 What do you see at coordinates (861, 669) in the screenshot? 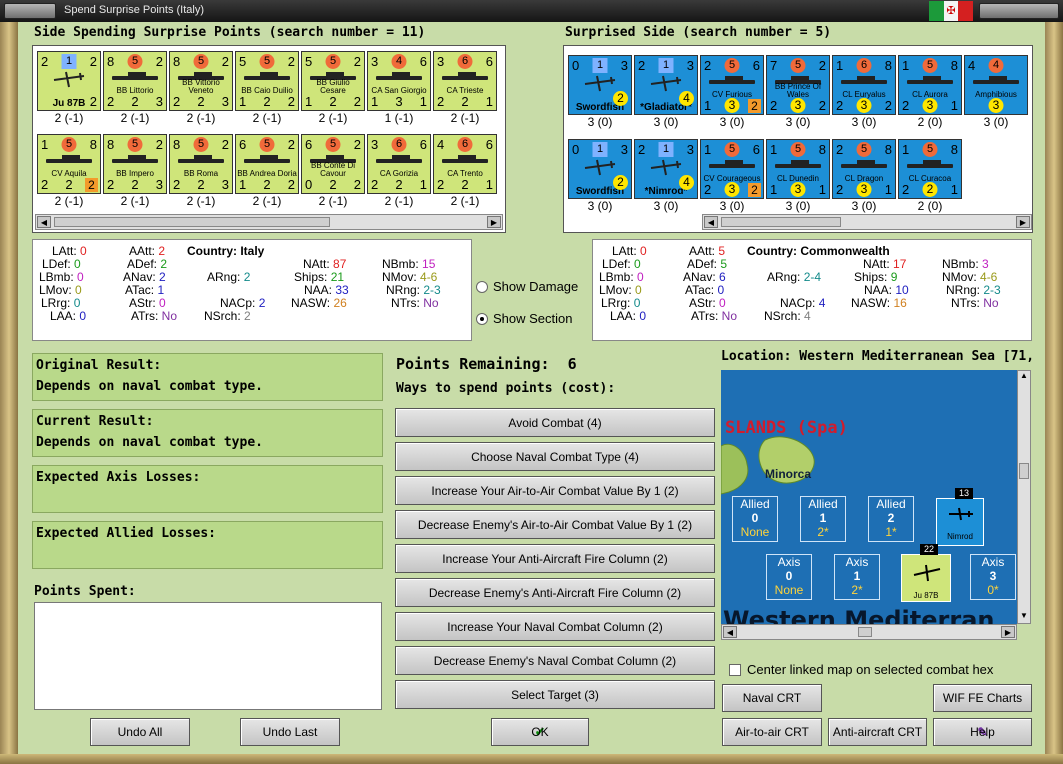
I see `center-map-option: Center linked map on selected combat hex` at bounding box center [861, 669].